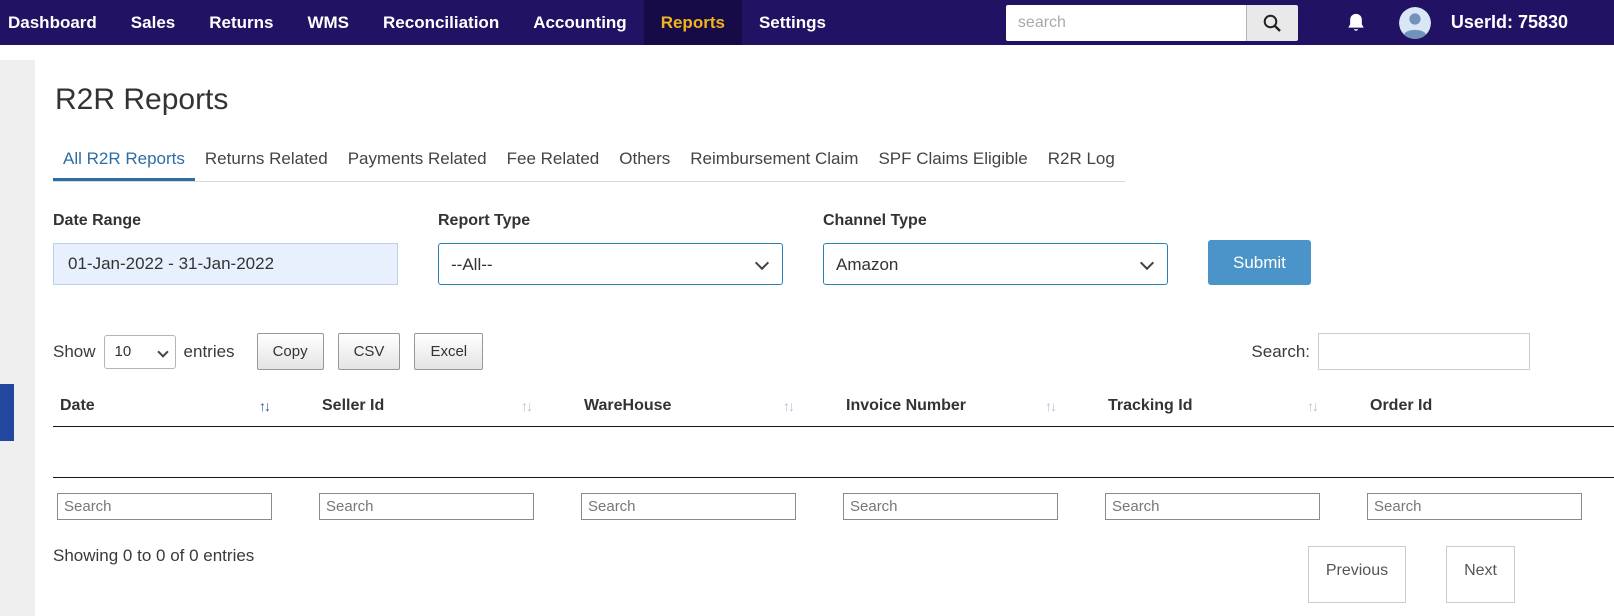  Describe the element at coordinates (153, 22) in the screenshot. I see `nav-item-sales: Sales` at that location.